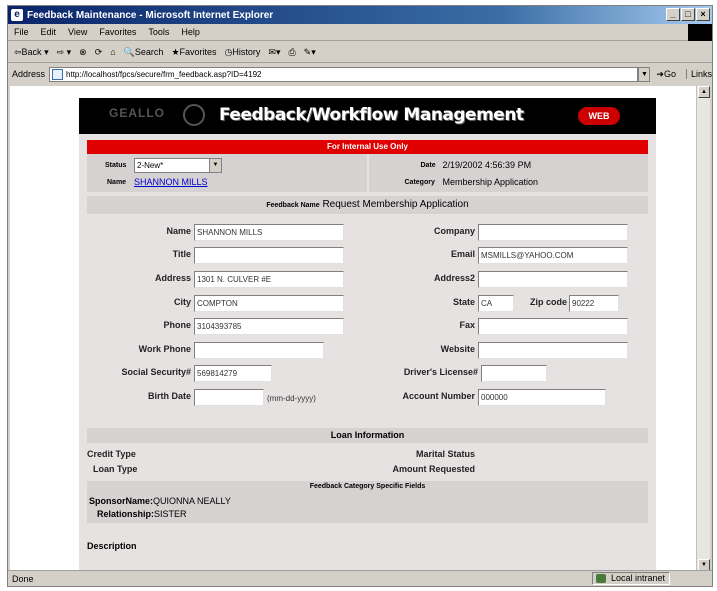 The image size is (717, 591). Describe the element at coordinates (371, 115) in the screenshot. I see `banner-title: Feedback/Workflow Management` at that location.